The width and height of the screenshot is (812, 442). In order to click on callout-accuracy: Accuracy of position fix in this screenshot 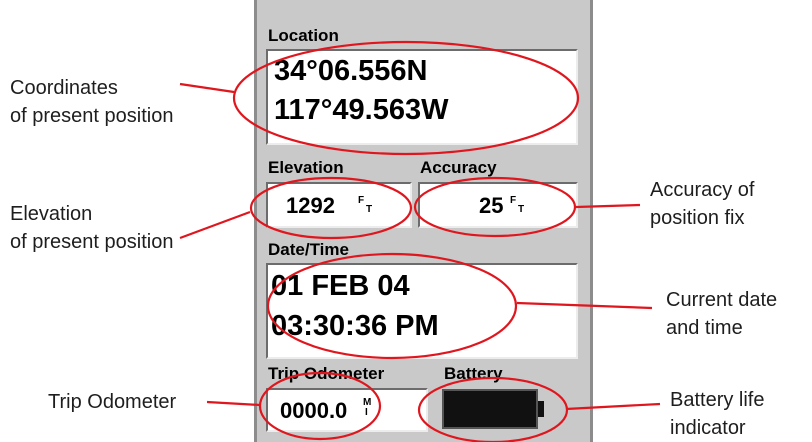, I will do `click(702, 204)`.